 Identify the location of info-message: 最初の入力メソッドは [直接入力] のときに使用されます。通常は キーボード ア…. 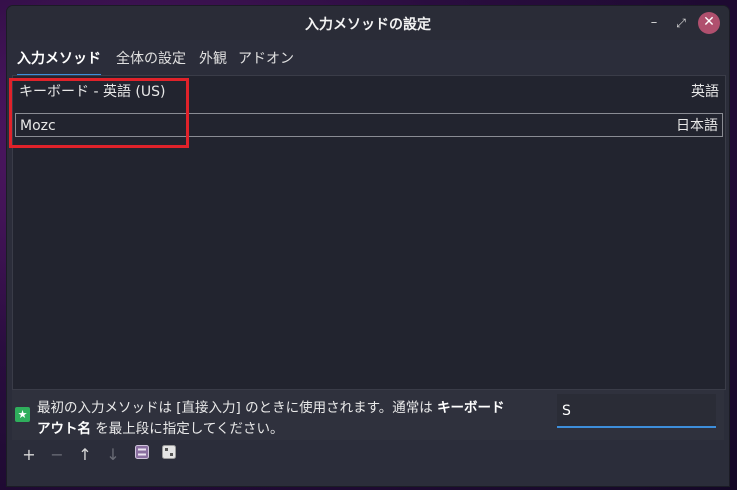
(297, 419).